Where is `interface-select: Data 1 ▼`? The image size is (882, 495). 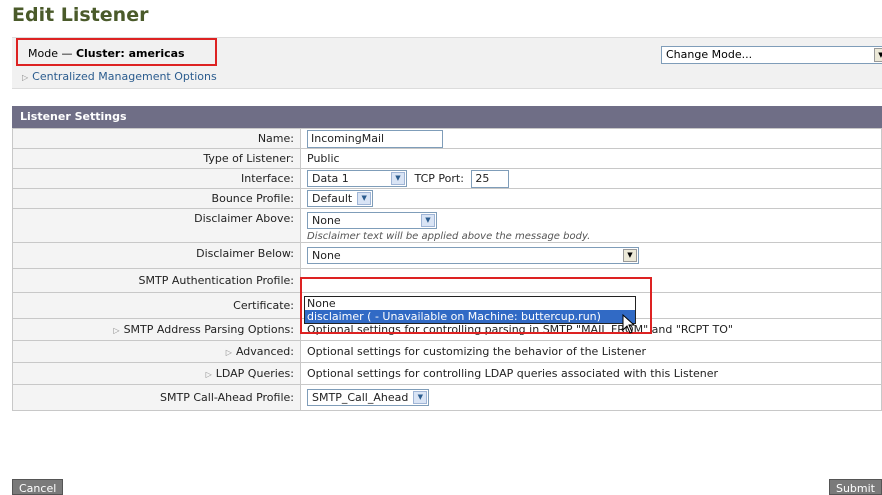
interface-select: Data 1 ▼ is located at coordinates (357, 178).